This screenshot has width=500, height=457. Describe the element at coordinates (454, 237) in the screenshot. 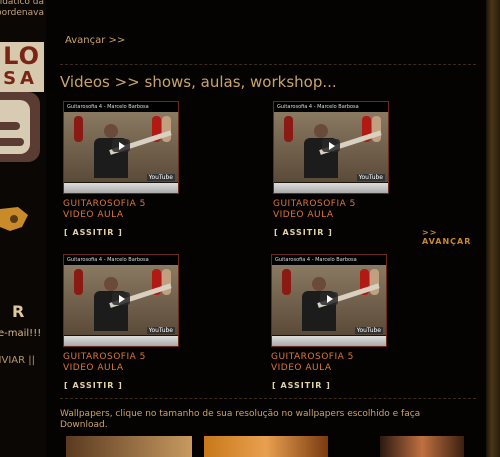

I see `advance-link-right: >> AVANÇAR` at that location.